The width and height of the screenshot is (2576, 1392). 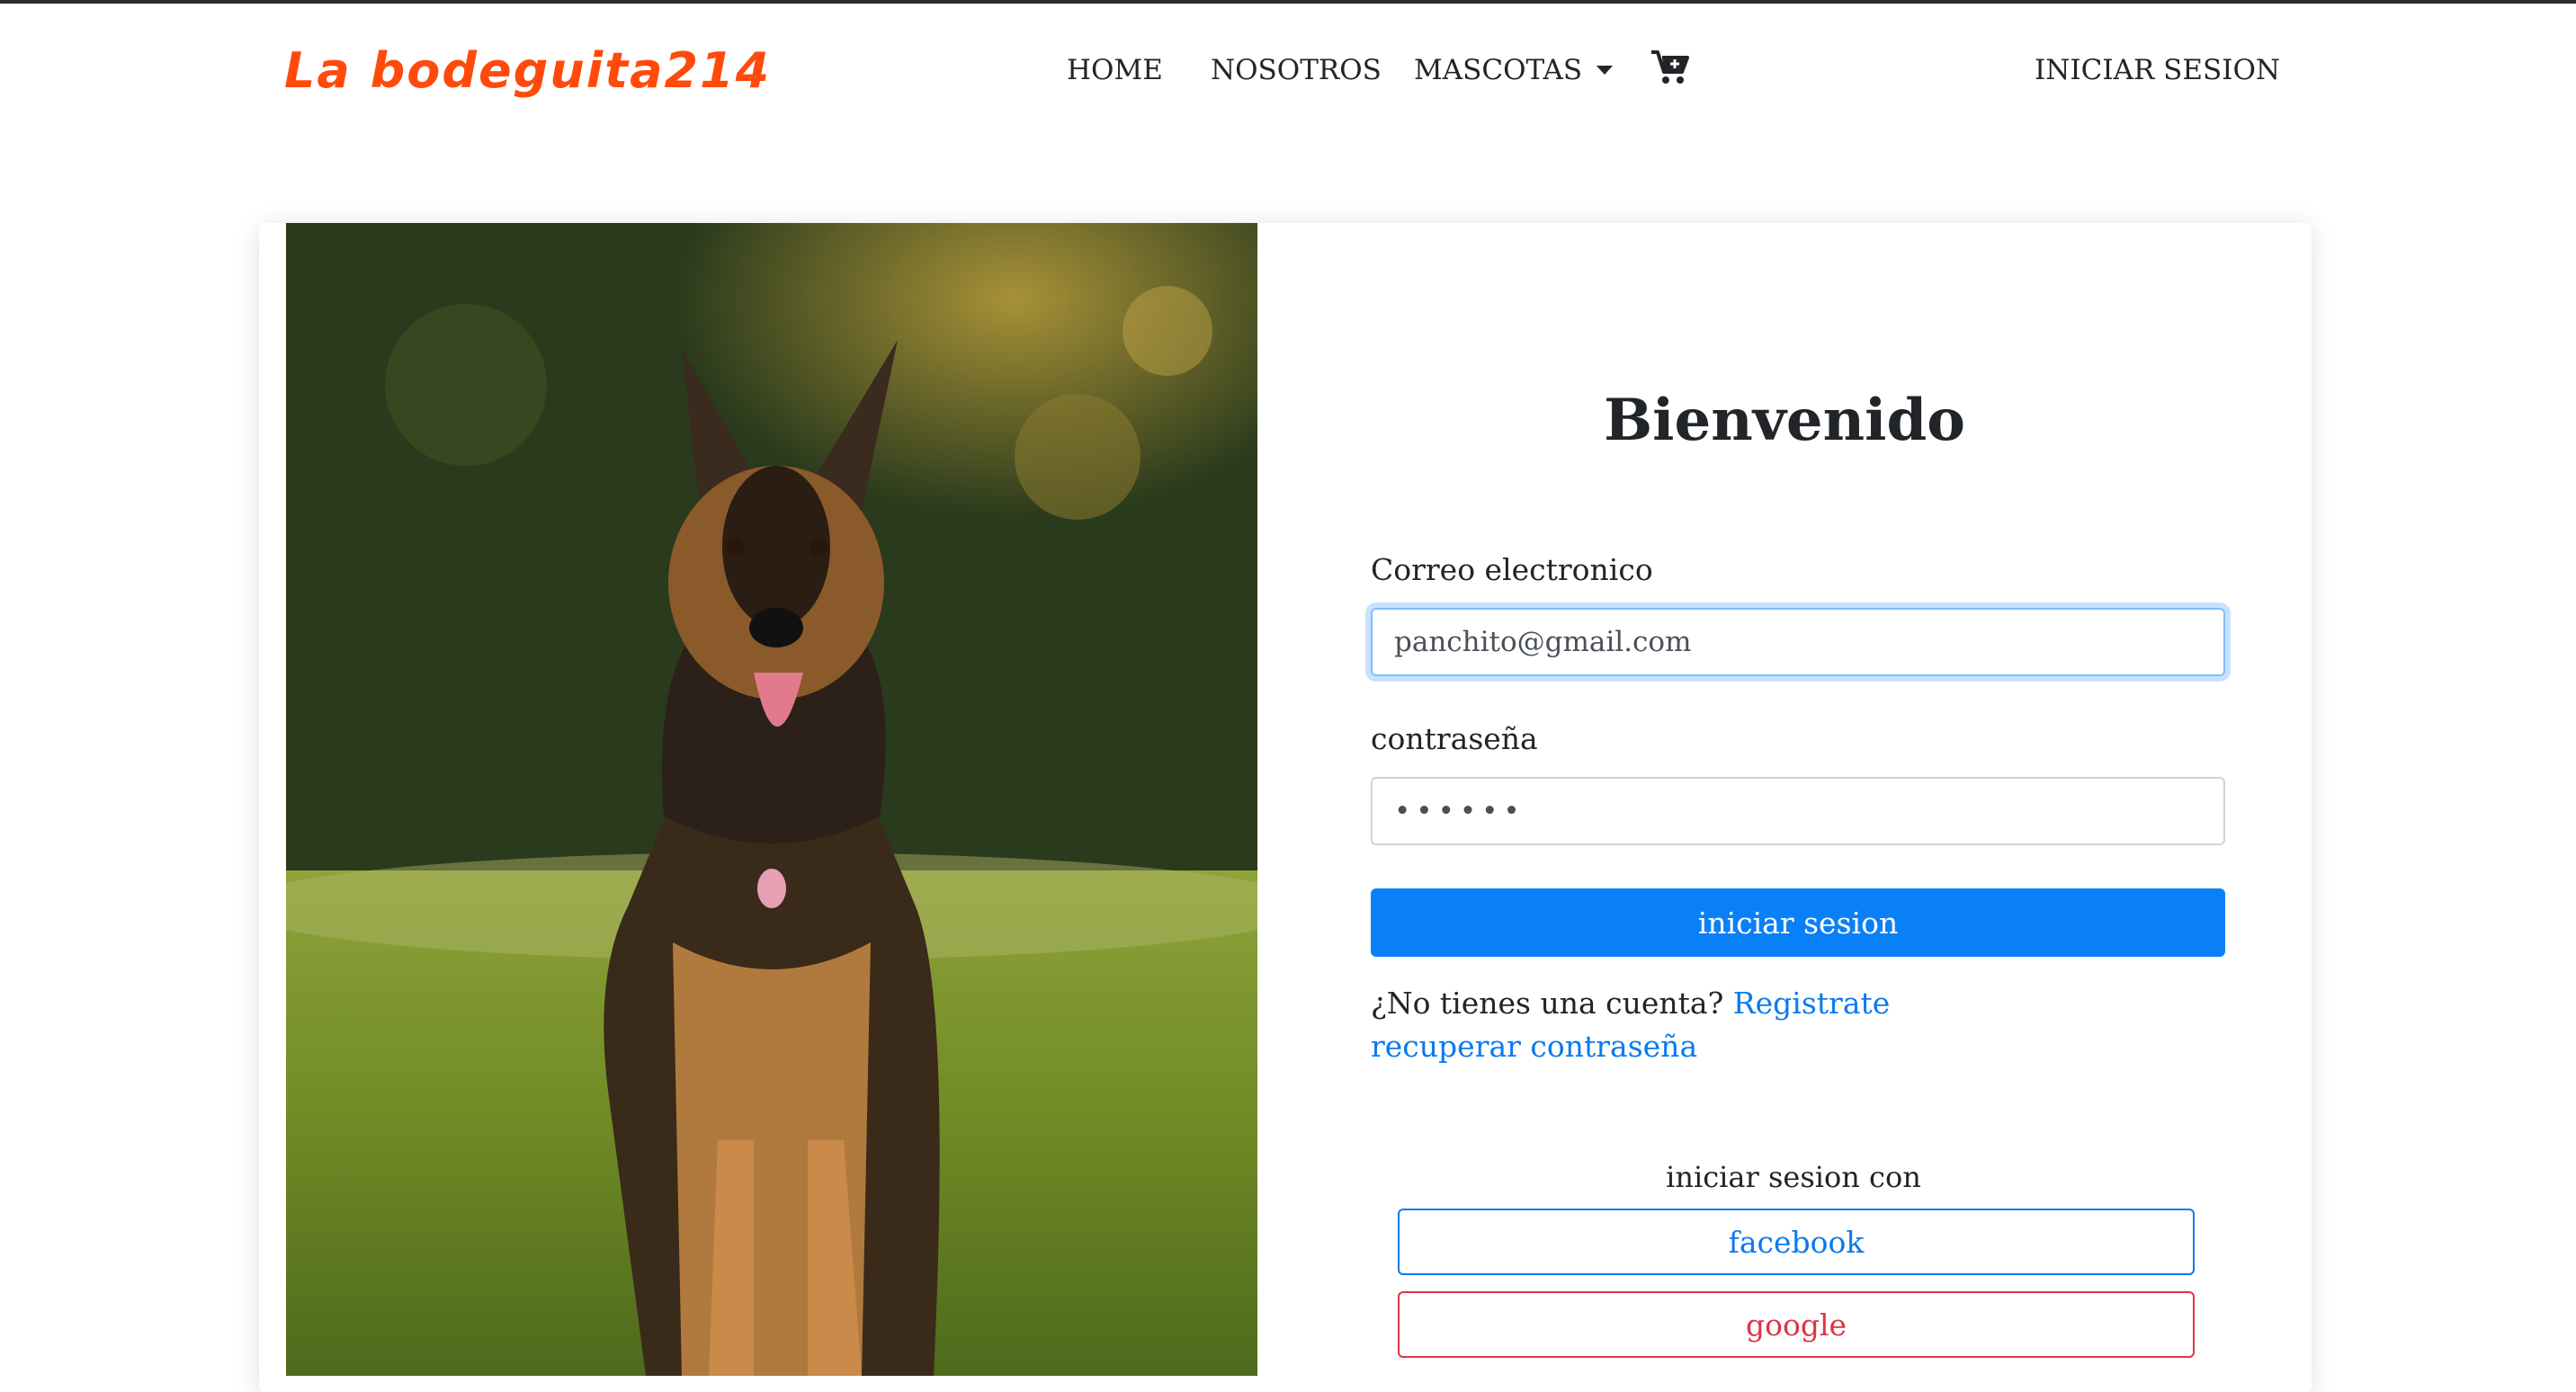 What do you see at coordinates (1670, 67) in the screenshot?
I see `cart-plus-icon` at bounding box center [1670, 67].